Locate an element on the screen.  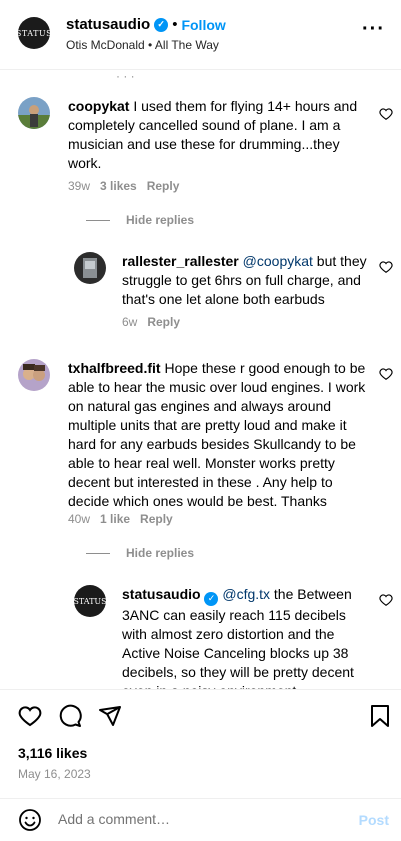
post-button: Post is located at coordinates (374, 820).